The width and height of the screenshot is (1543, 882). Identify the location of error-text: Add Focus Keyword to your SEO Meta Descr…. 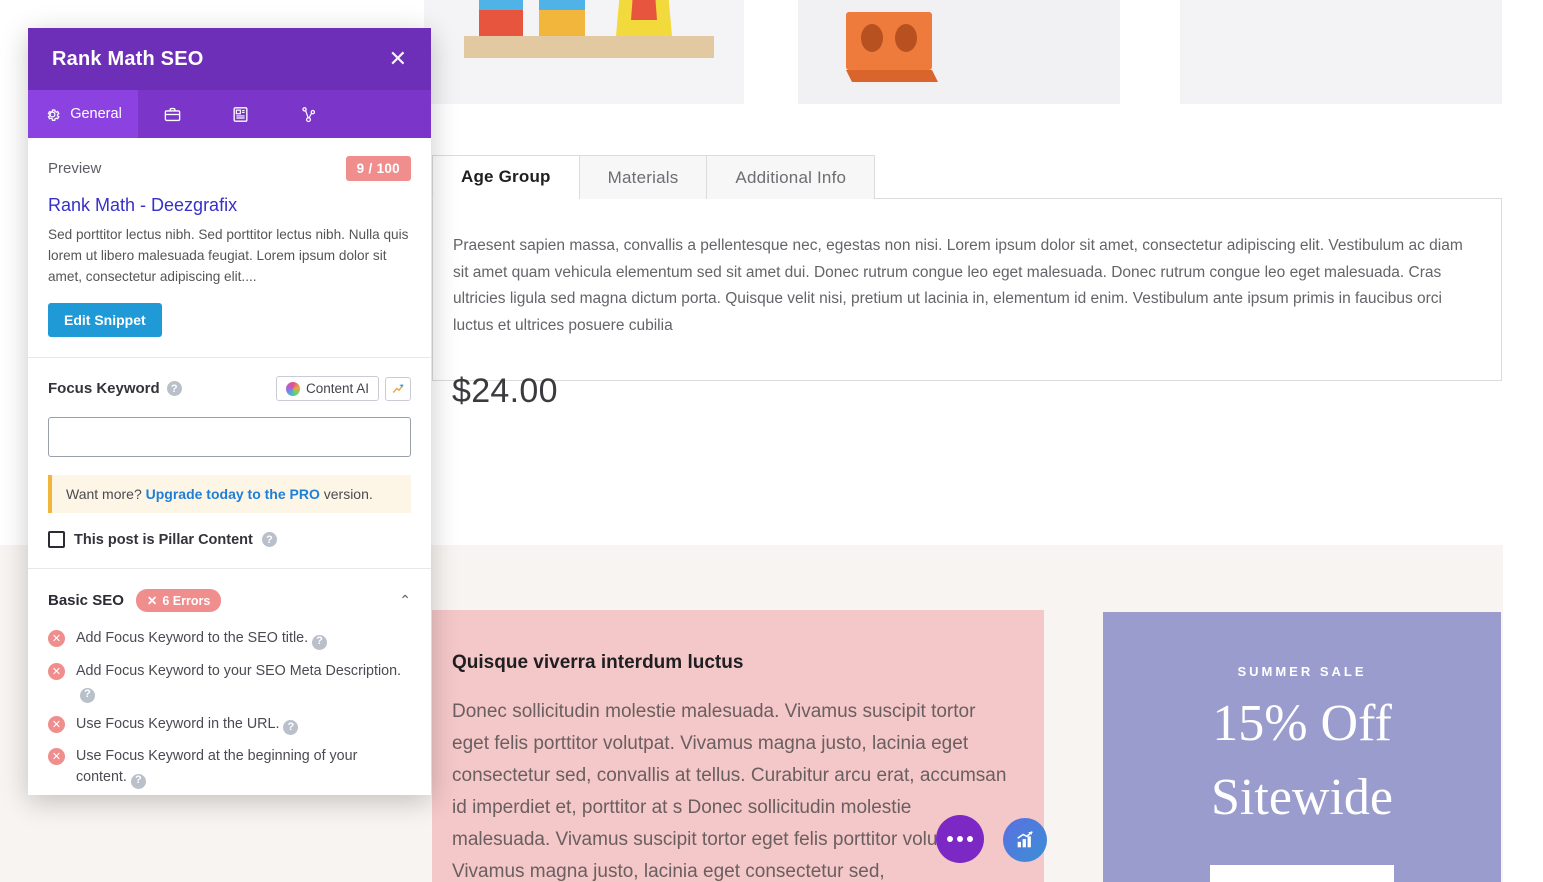
(238, 670).